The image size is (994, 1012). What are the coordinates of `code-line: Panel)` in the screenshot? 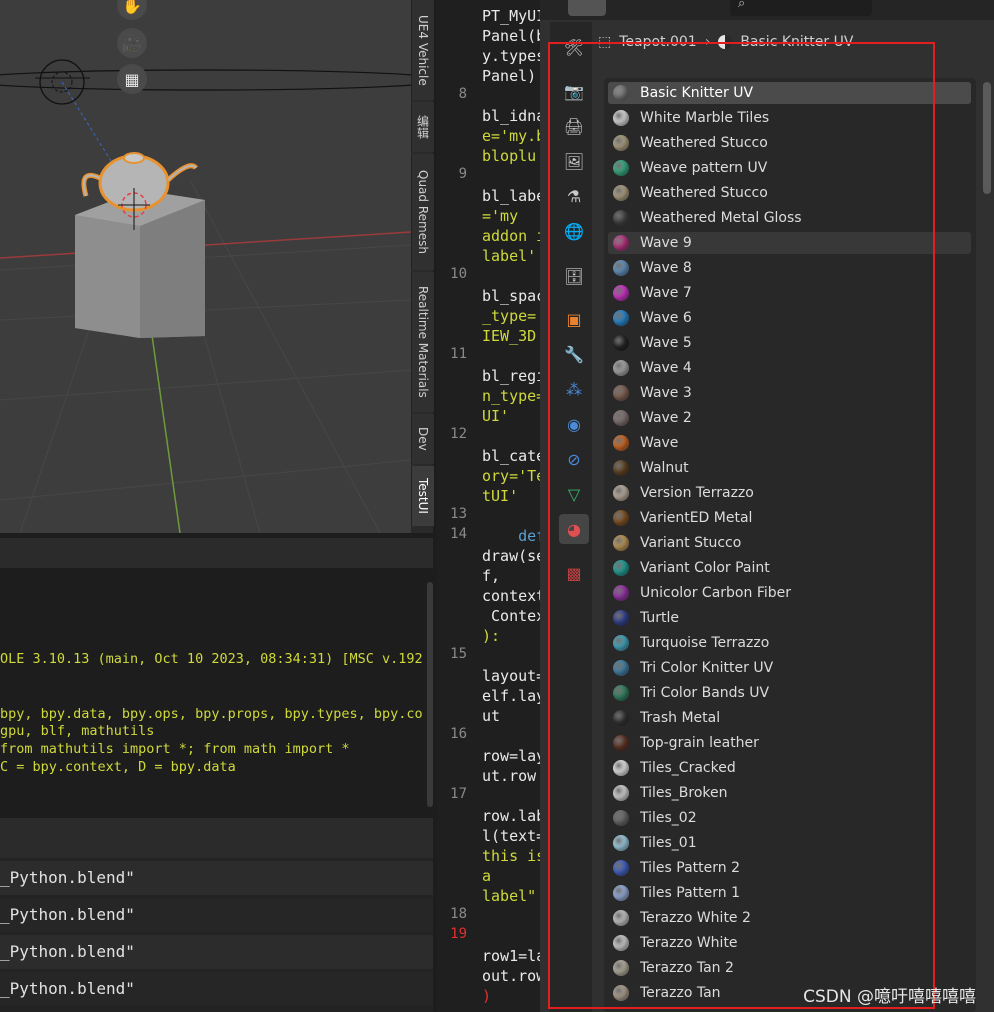 It's located at (509, 76).